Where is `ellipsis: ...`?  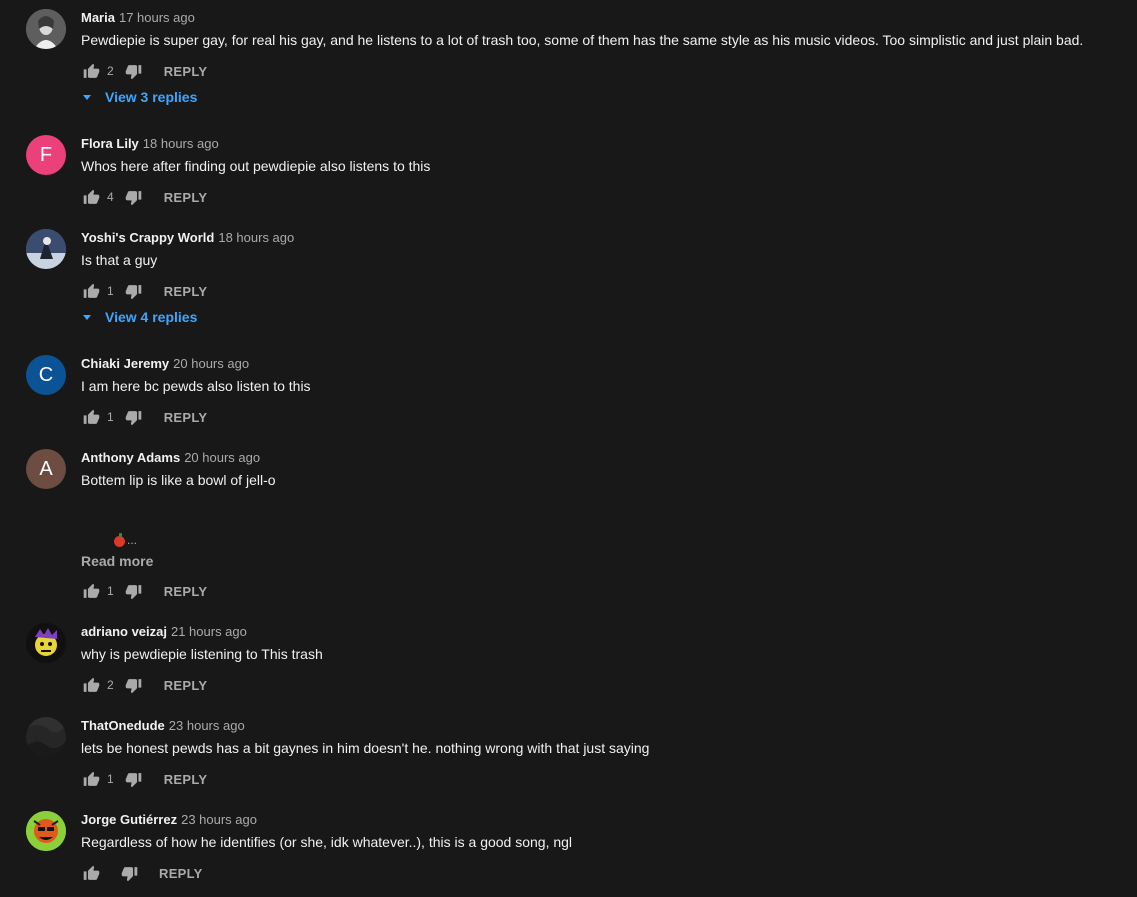
ellipsis: ... is located at coordinates (132, 540).